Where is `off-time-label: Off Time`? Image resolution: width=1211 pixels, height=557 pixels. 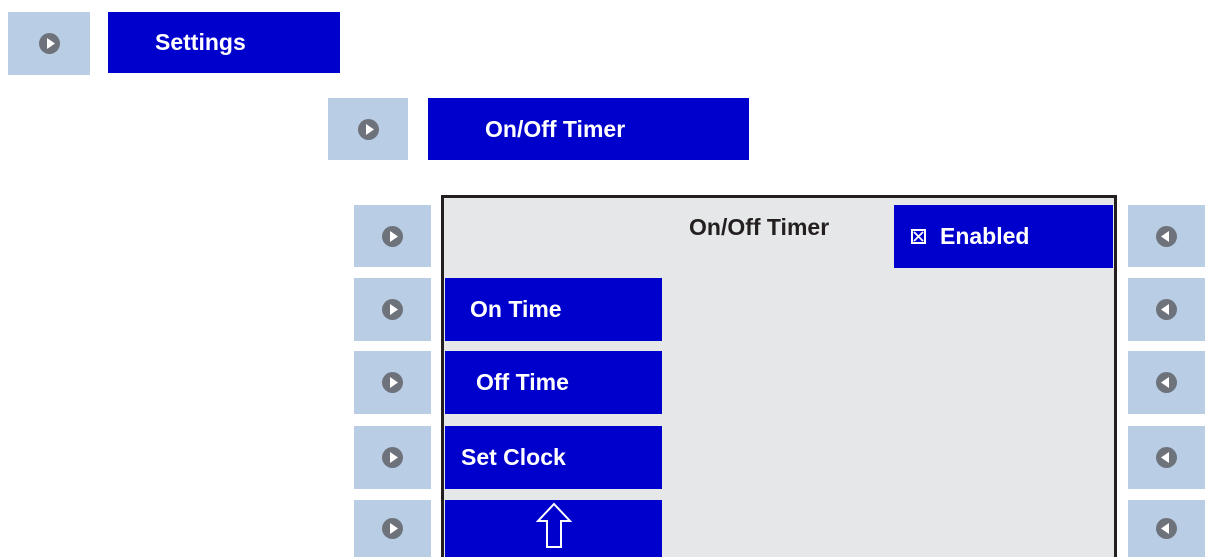
off-time-label: Off Time is located at coordinates (522, 382).